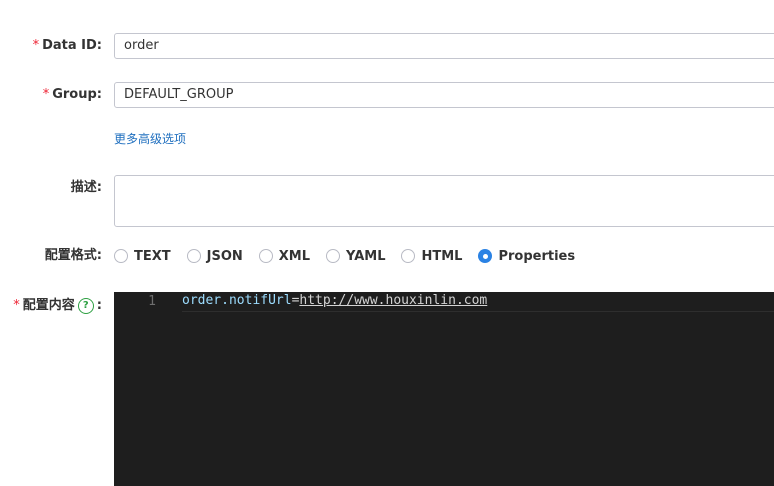 The width and height of the screenshot is (774, 486). I want to click on radio-xml: XML, so click(284, 256).